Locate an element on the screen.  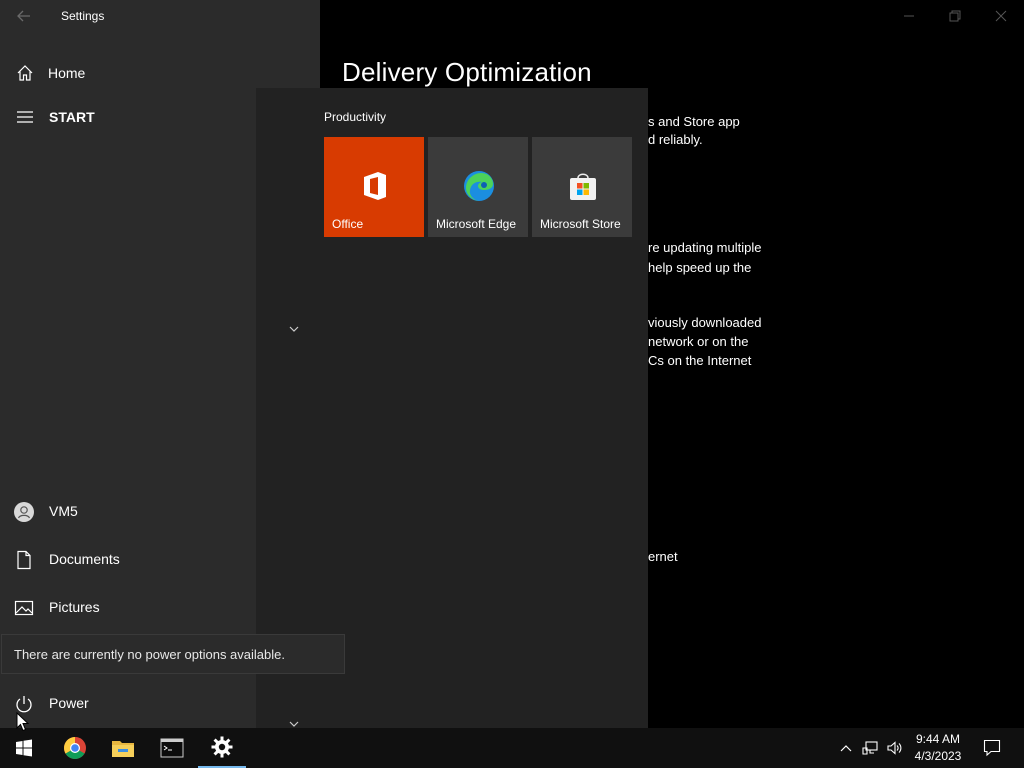
microsoft-edge-tile: Microsoft Edge is located at coordinates (478, 187).